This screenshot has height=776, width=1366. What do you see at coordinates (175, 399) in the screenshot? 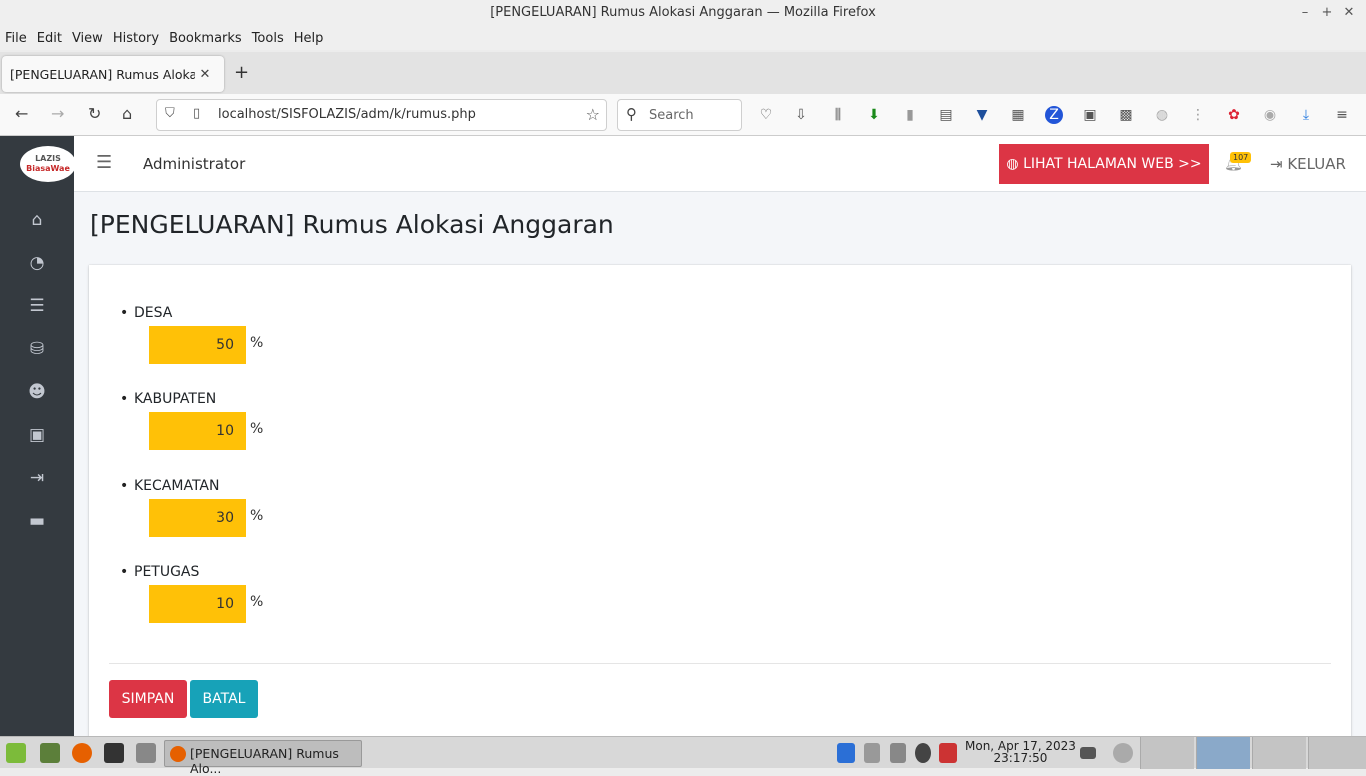
I see `allocation-label: KABUPATEN` at bounding box center [175, 399].